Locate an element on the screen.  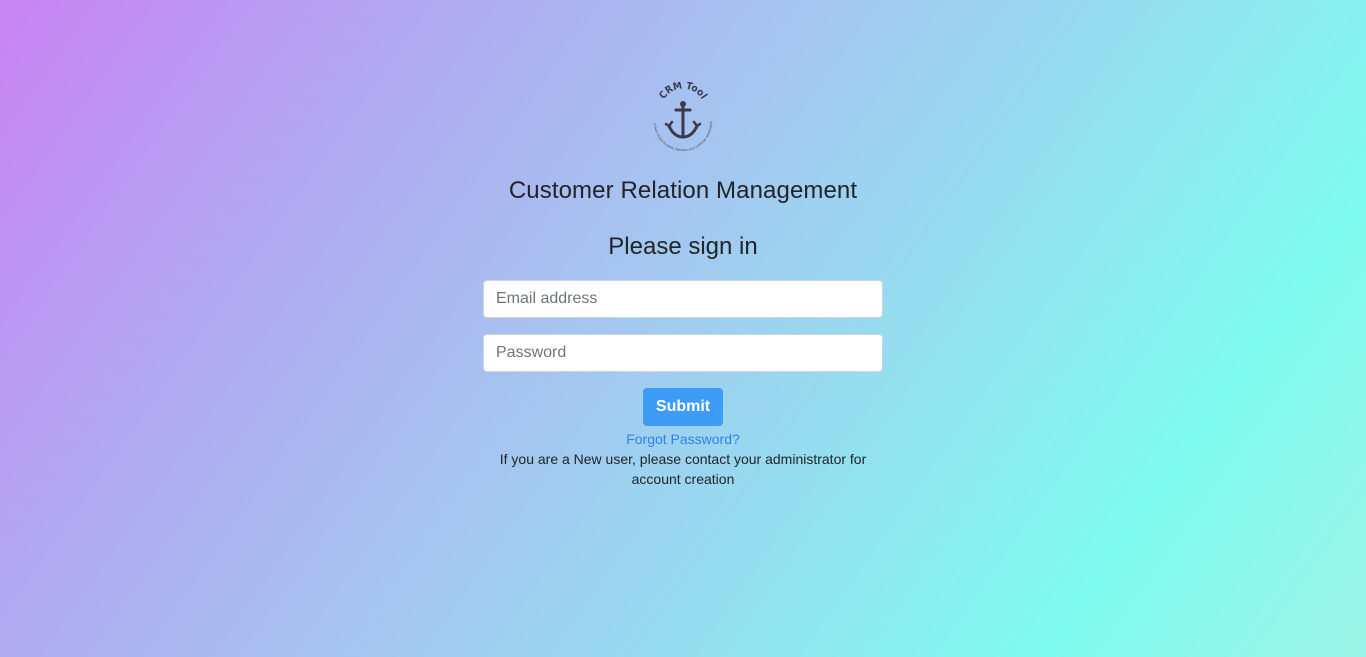
logo-text: CRM Tool is located at coordinates (682, 91).